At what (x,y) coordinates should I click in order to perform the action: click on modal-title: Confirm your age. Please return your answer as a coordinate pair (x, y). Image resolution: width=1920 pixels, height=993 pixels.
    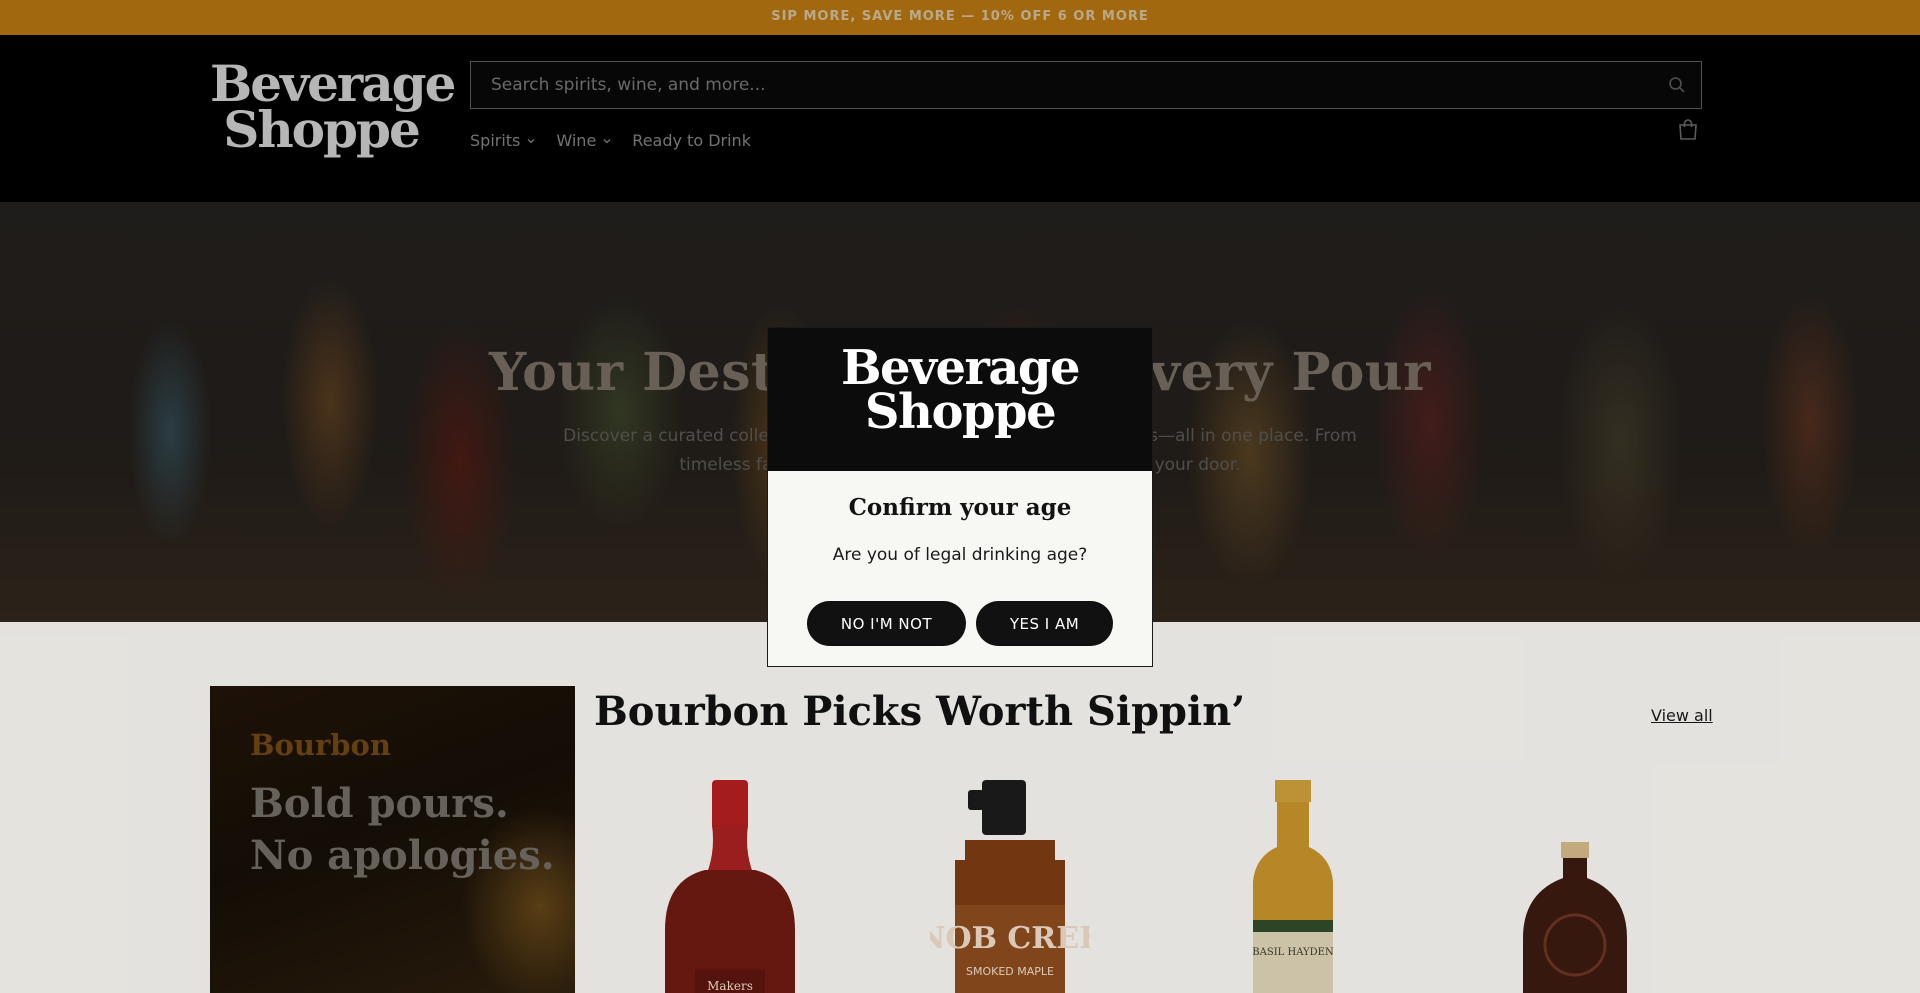
    Looking at the image, I should click on (960, 507).